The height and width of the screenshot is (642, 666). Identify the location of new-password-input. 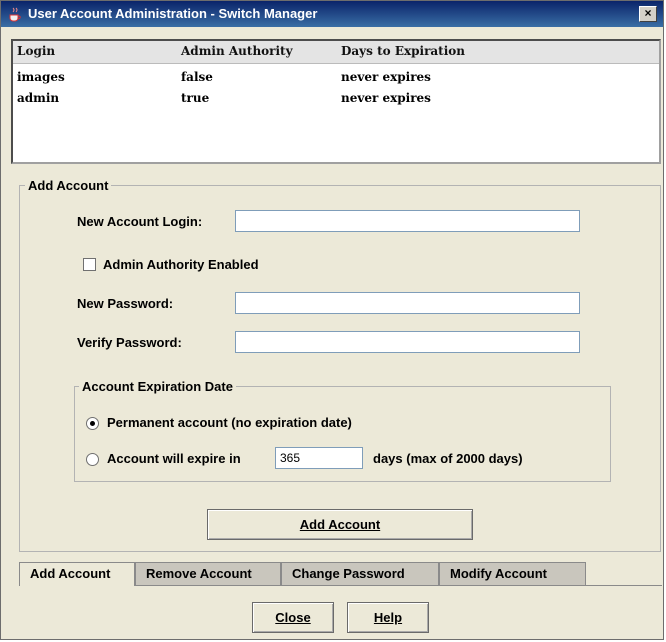
(407, 303).